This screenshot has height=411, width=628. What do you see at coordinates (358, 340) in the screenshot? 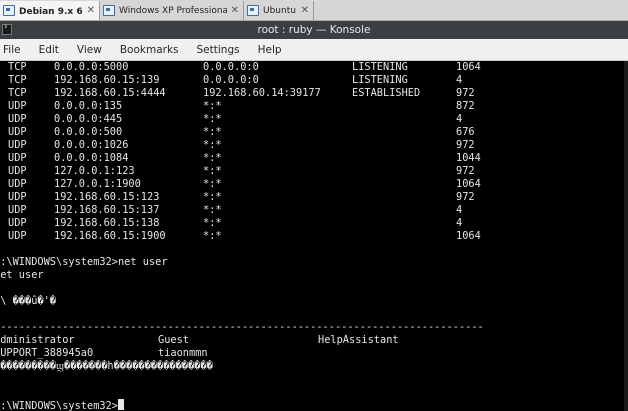
I see `user-helpassistant: HelpAssistant` at bounding box center [358, 340].